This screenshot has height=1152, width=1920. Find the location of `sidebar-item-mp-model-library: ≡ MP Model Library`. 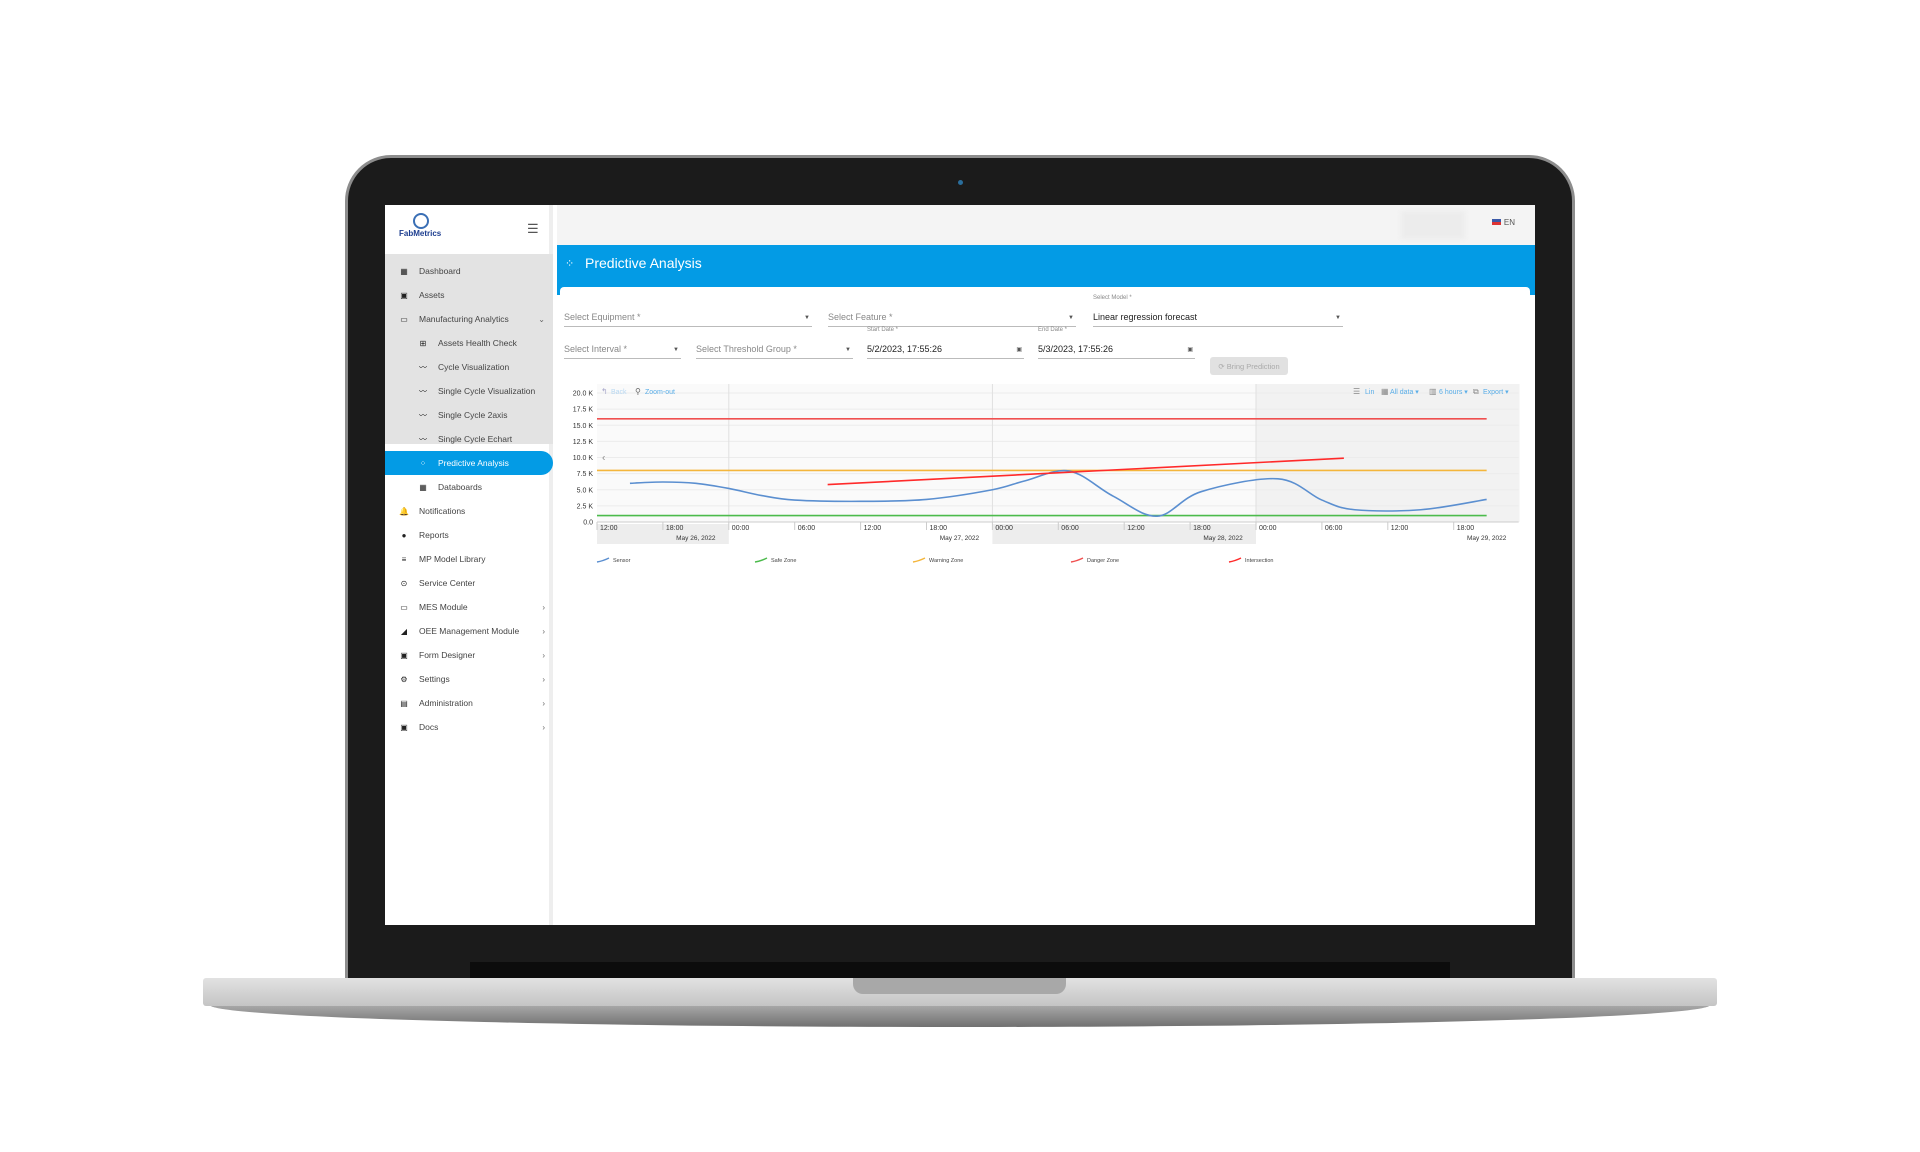

sidebar-item-mp-model-library: ≡ MP Model Library is located at coordinates (469, 559).